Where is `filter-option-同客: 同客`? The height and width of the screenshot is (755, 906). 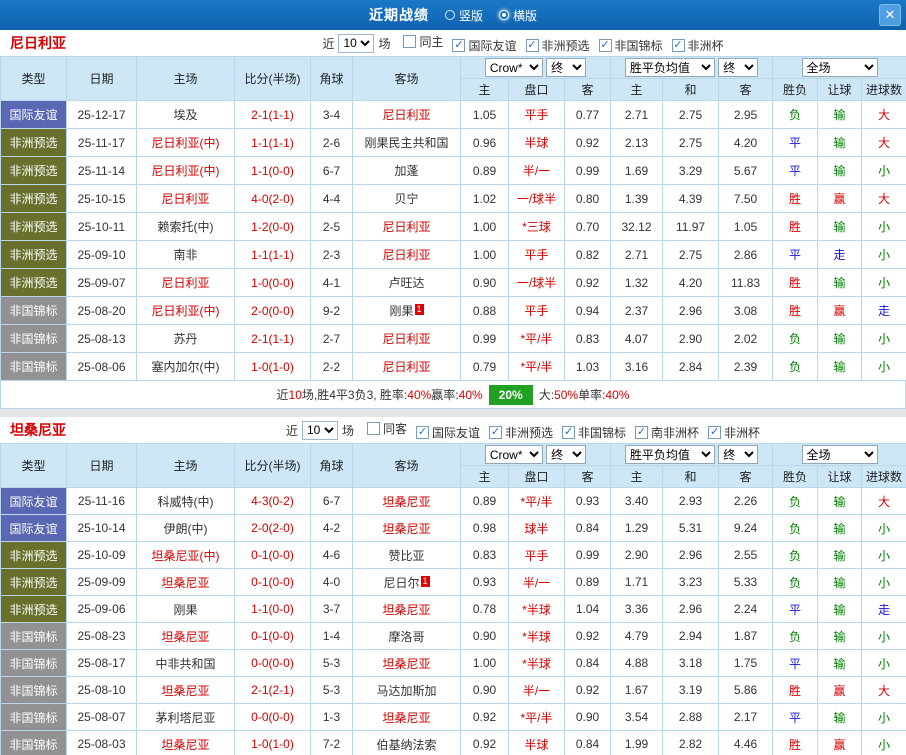 filter-option-同客: 同客 is located at coordinates (386, 428).